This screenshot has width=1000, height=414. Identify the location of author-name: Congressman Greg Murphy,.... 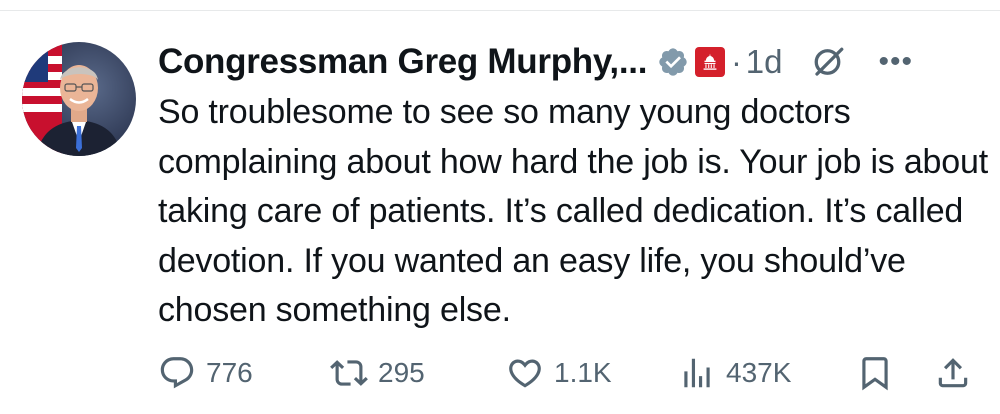
(402, 62).